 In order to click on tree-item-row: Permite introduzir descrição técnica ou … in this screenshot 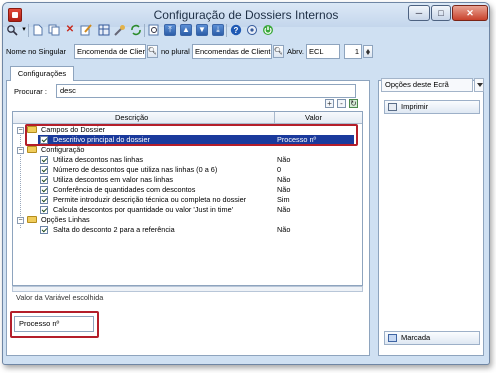, I will do `click(187, 200)`.